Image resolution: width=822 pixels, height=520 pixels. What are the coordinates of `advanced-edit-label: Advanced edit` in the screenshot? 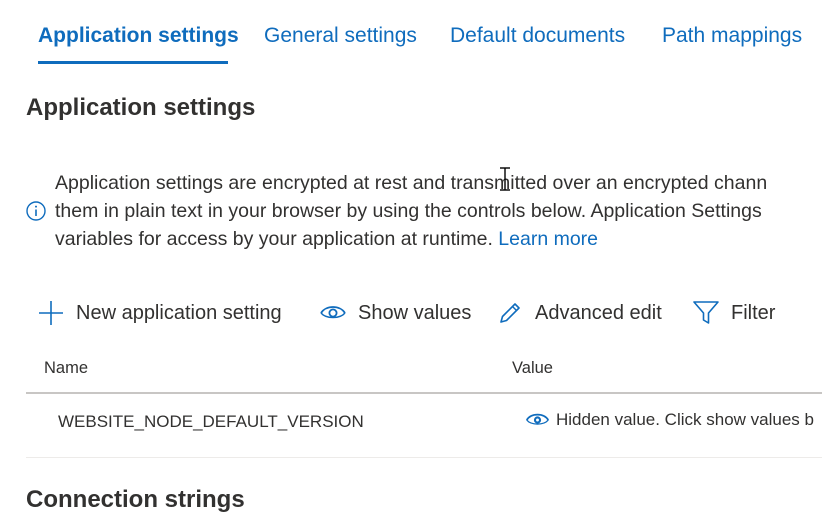 It's located at (598, 312).